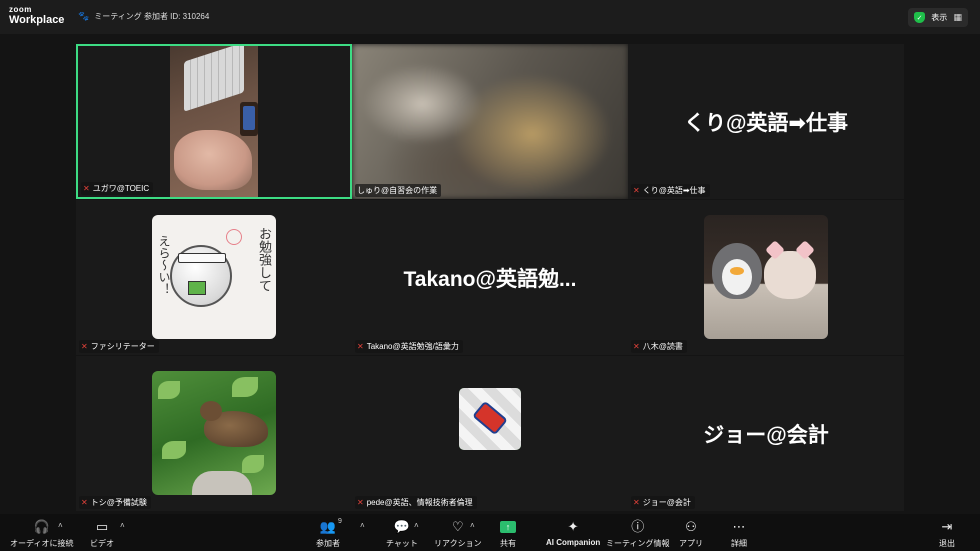 Image resolution: width=980 pixels, height=551 pixels. What do you see at coordinates (739, 526) in the screenshot?
I see `more-icon: ⋯` at bounding box center [739, 526].